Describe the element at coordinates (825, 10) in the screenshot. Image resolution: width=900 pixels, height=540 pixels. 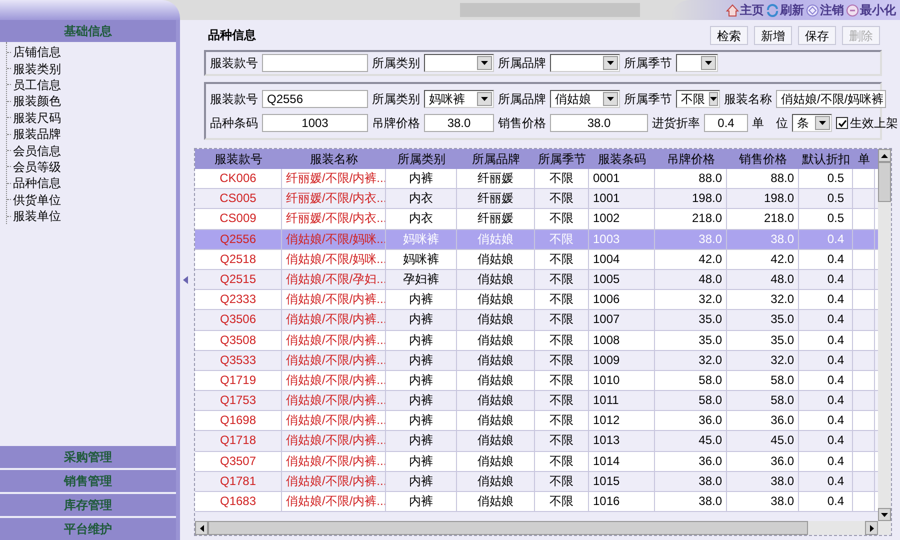
I see `nav-link: 注销` at that location.